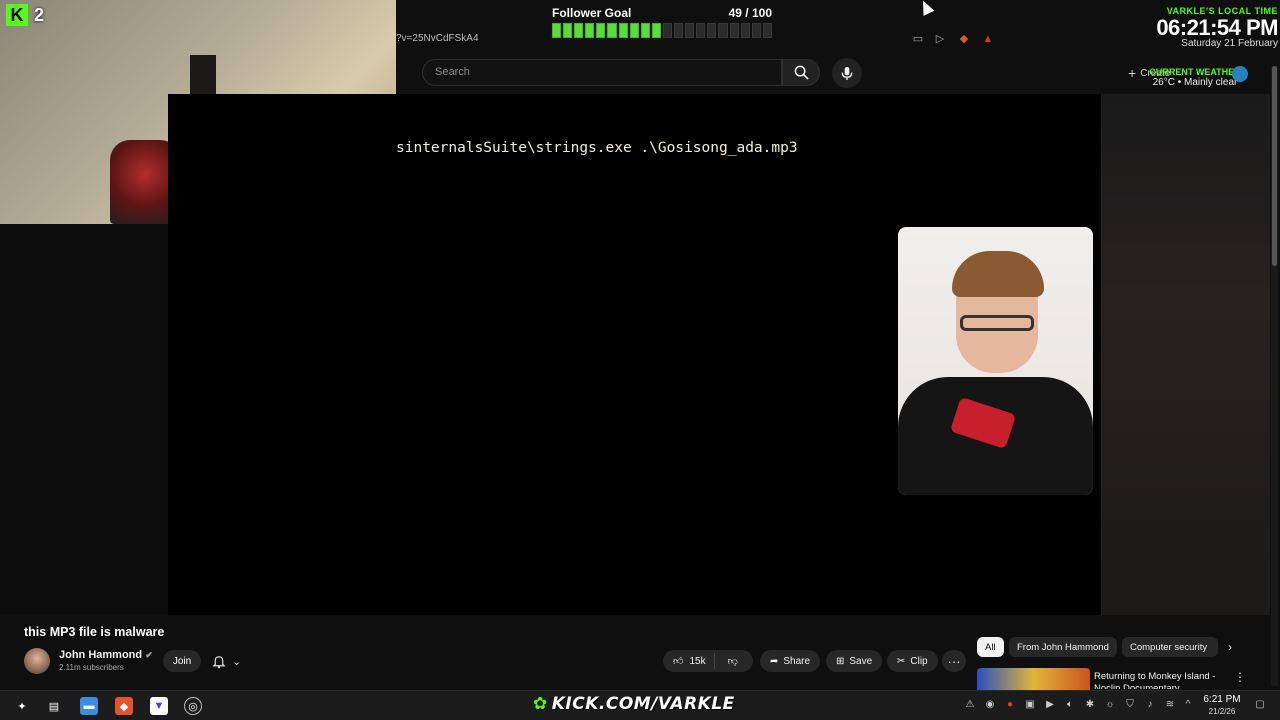 This screenshot has height=720, width=1280. Describe the element at coordinates (91, 667) in the screenshot. I see `subscriber-count: 2.11m subscribers` at that location.